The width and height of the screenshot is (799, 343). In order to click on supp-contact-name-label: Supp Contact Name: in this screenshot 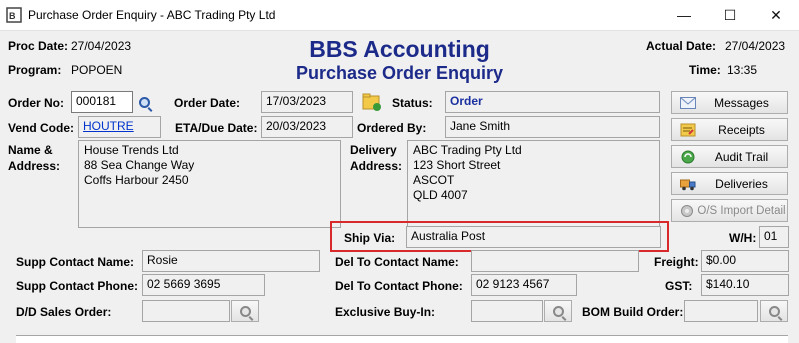, I will do `click(75, 262)`.